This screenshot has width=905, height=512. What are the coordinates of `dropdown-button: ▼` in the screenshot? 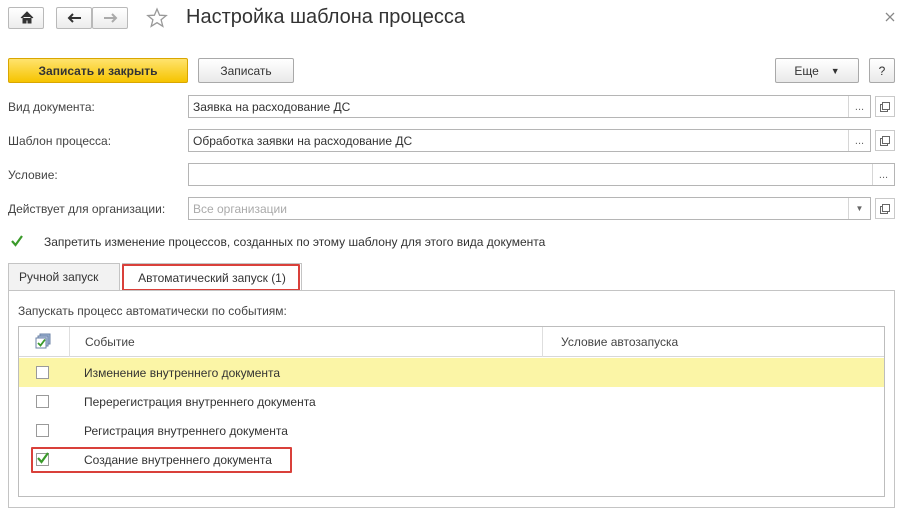 It's located at (859, 208).